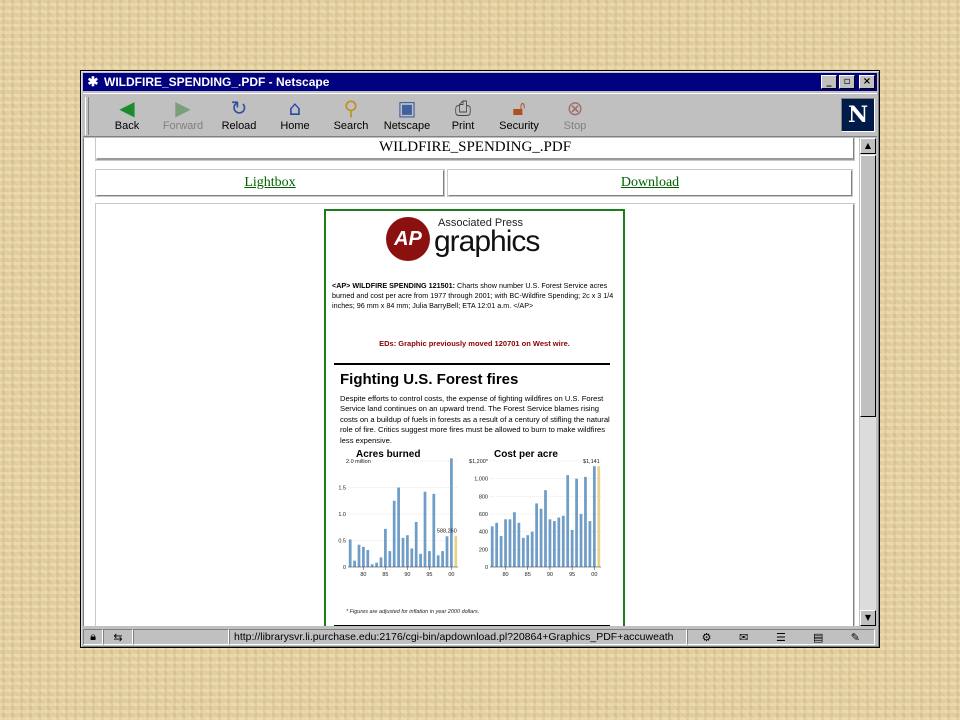 Image resolution: width=960 pixels, height=720 pixels. I want to click on toolbar-grip, so click(87, 116).